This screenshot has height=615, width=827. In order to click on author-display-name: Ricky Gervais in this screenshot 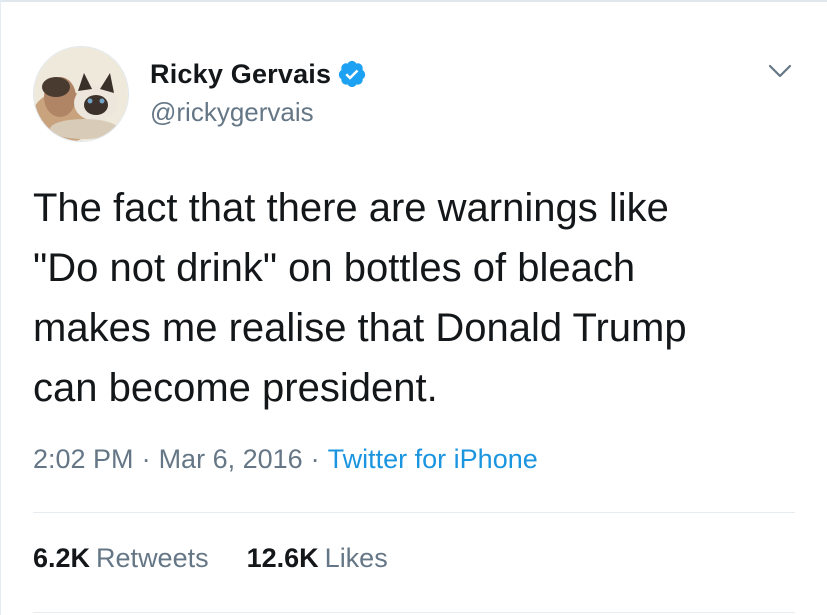, I will do `click(240, 74)`.